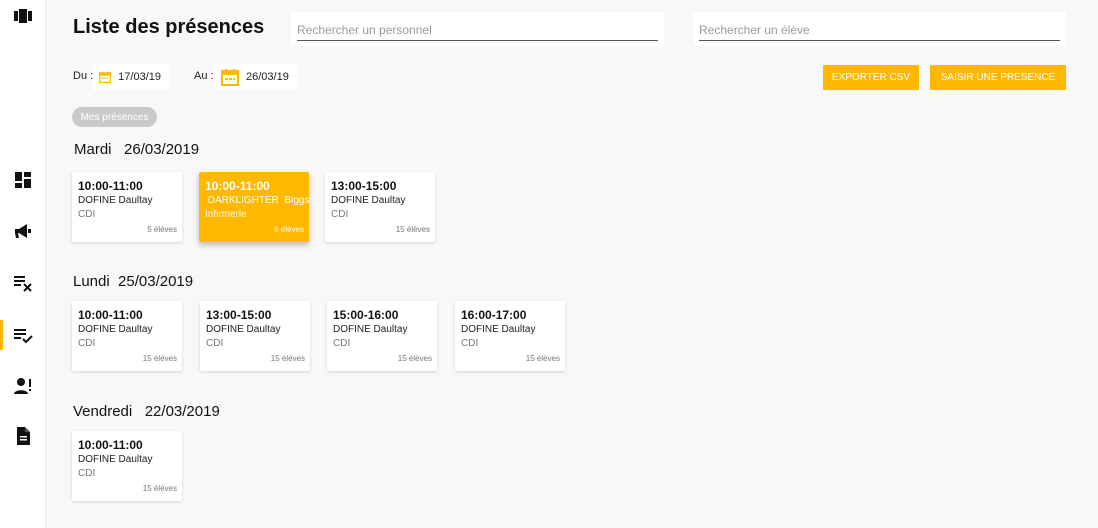 The width and height of the screenshot is (1098, 528). I want to click on export-csv-button: EXPORTER CSV, so click(871, 77).